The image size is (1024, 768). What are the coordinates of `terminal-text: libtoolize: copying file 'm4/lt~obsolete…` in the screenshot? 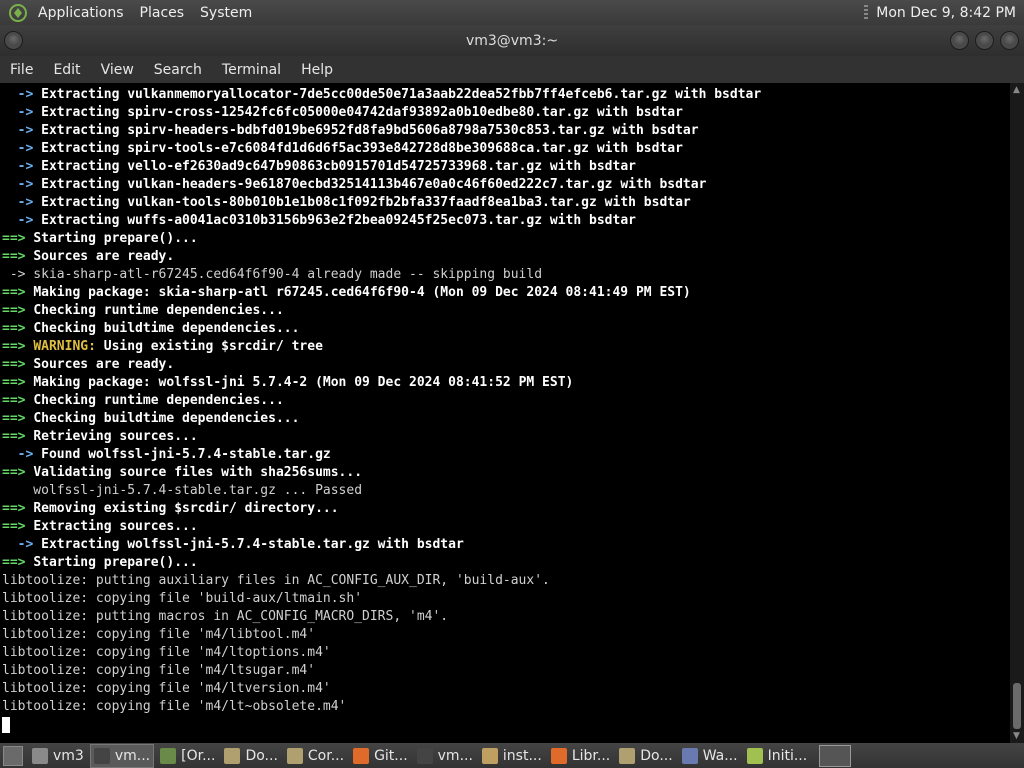 It's located at (174, 706).